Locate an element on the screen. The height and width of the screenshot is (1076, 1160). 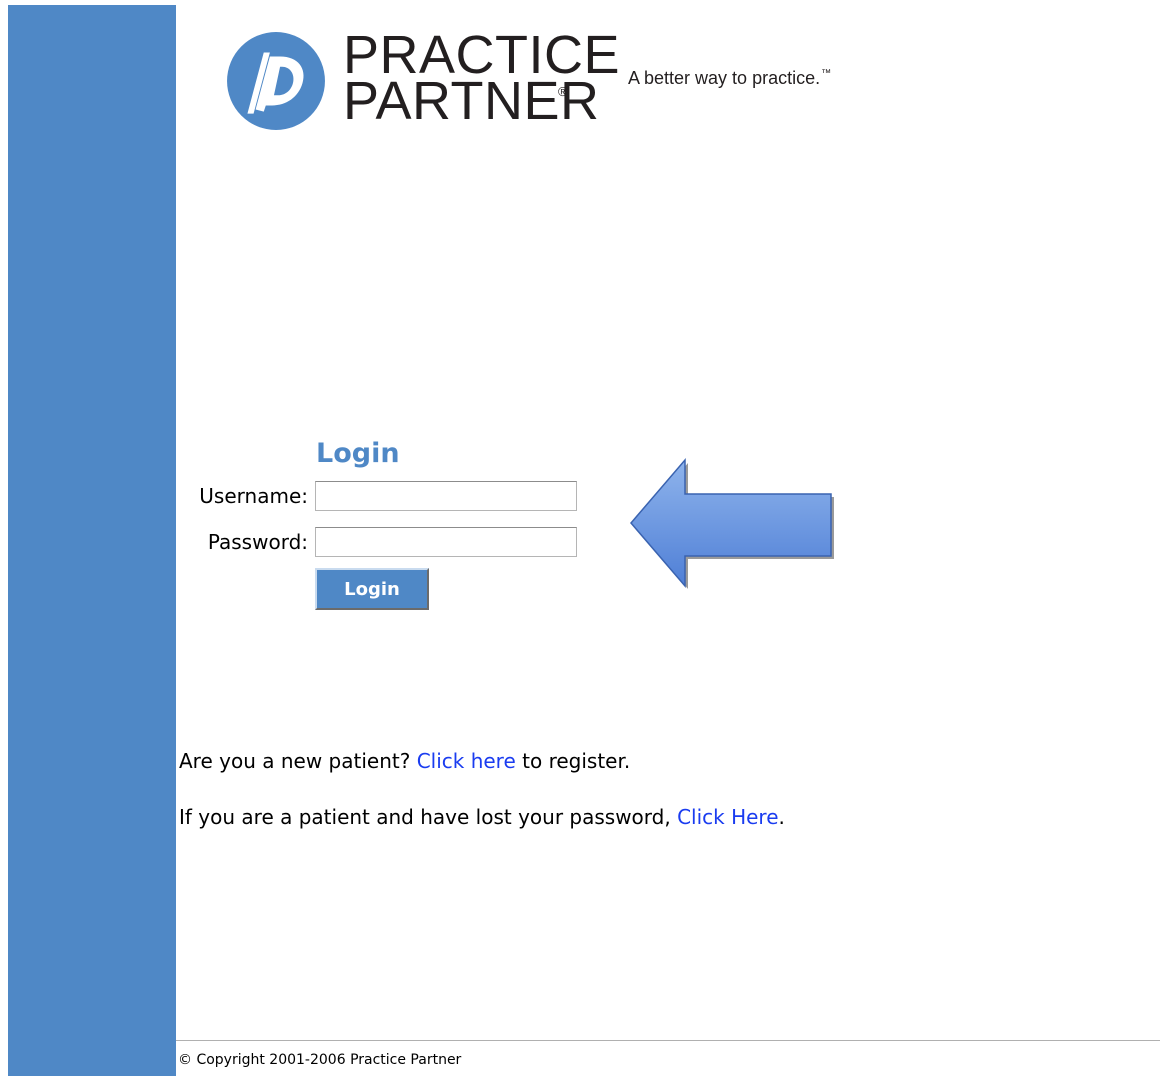
brand-name-line2-text: PARTNER is located at coordinates (471, 101).